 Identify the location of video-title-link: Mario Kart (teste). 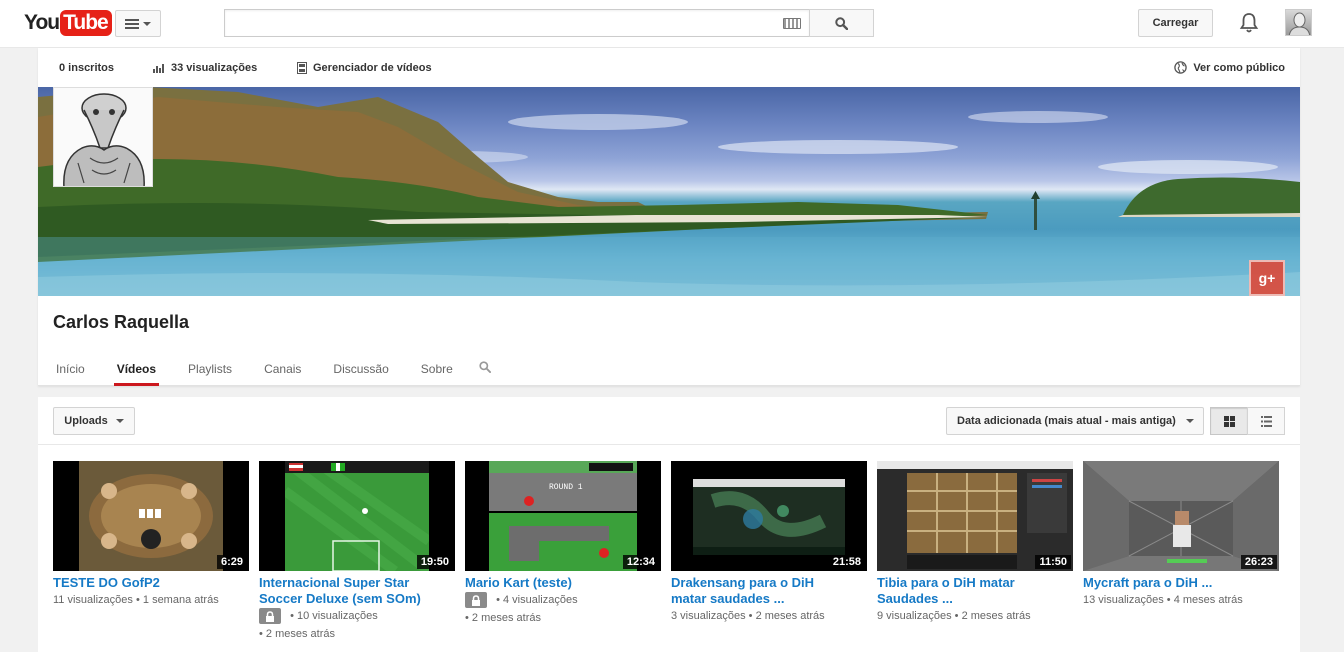
(563, 583).